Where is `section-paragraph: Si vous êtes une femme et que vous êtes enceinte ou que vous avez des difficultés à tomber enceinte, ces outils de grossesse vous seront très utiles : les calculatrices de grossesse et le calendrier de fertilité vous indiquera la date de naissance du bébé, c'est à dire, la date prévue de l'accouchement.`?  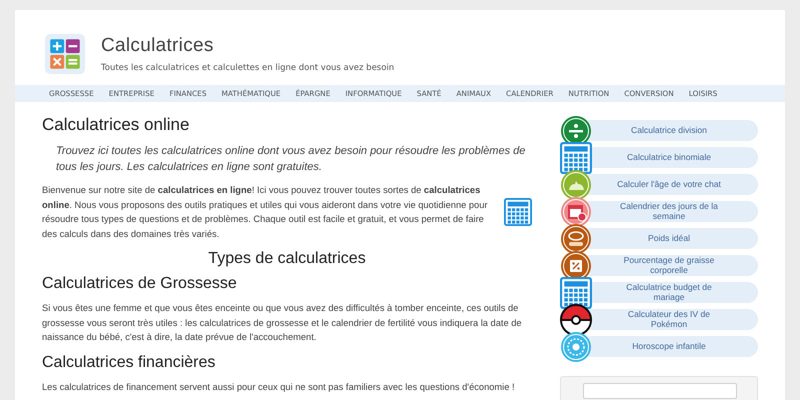
section-paragraph: Si vous êtes une femme et que vous êtes enceinte ou que vous avez des difficultés à tomber enceinte, ces outils de grossesse vous seront très utiles : les calculatrices de grossesse et le calendrier de fertilité vous indiquera la date de naissance du bébé, c'est à dire, la date prévue de l'accouchement. is located at coordinates (282, 323).